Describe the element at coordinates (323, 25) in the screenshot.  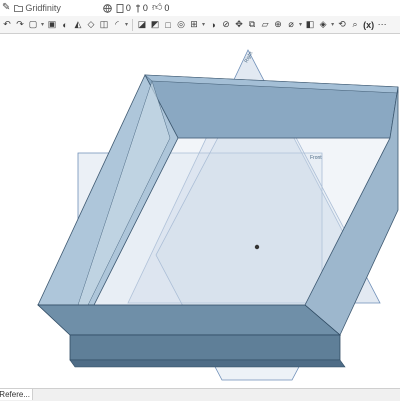
I see `render-icon: ◈` at that location.